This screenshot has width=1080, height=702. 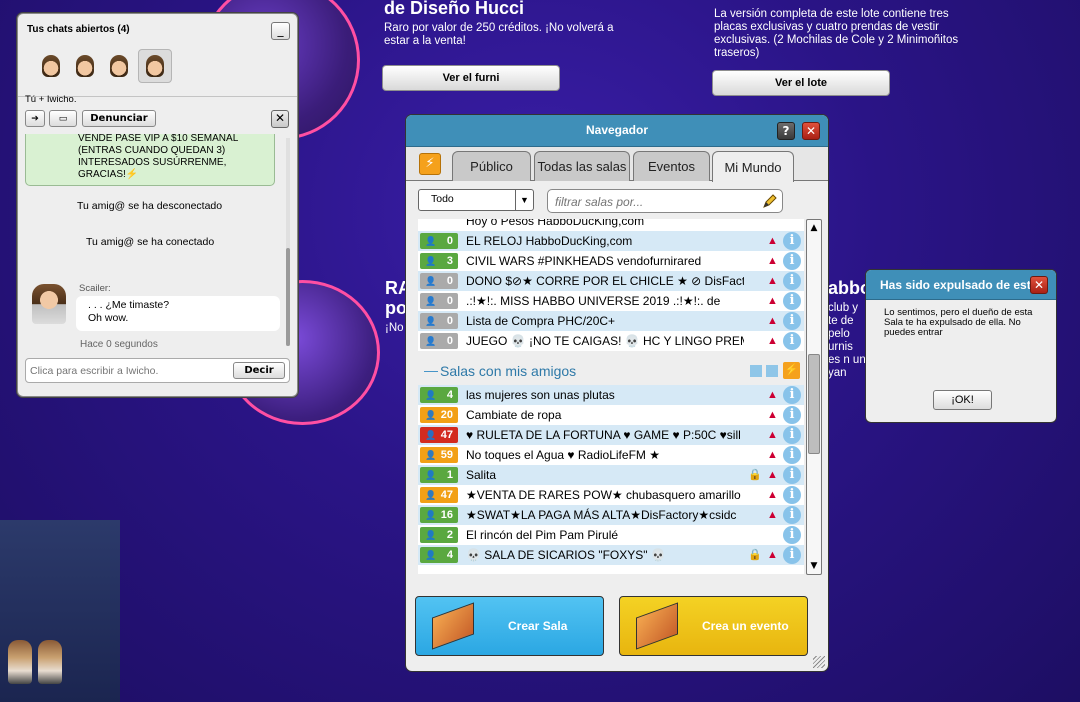 I want to click on system-message: Tu amig@ se ha conectado, so click(x=150, y=242).